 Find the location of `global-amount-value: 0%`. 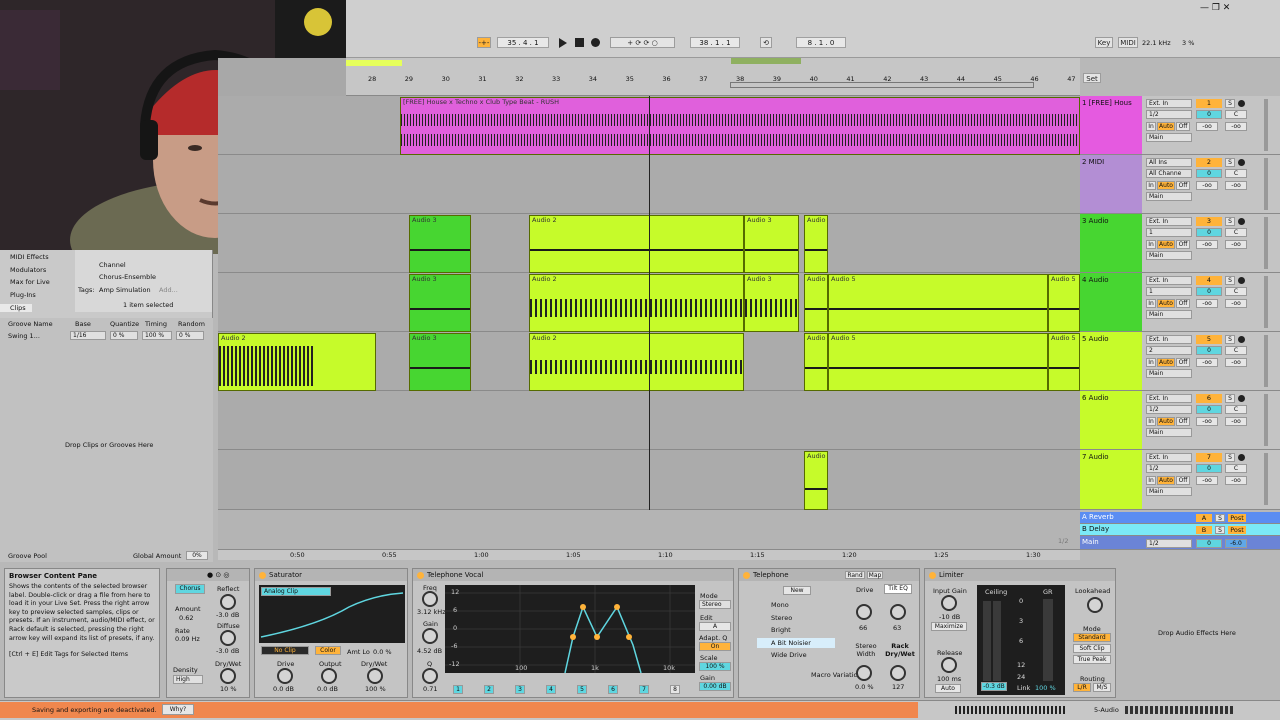

global-amount-value: 0% is located at coordinates (197, 555).